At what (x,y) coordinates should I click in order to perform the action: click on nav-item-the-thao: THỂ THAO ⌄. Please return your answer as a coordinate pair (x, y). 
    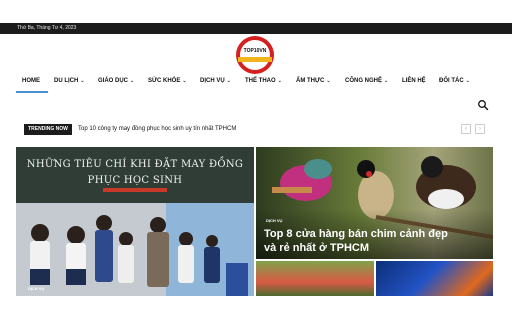
    Looking at the image, I should click on (263, 81).